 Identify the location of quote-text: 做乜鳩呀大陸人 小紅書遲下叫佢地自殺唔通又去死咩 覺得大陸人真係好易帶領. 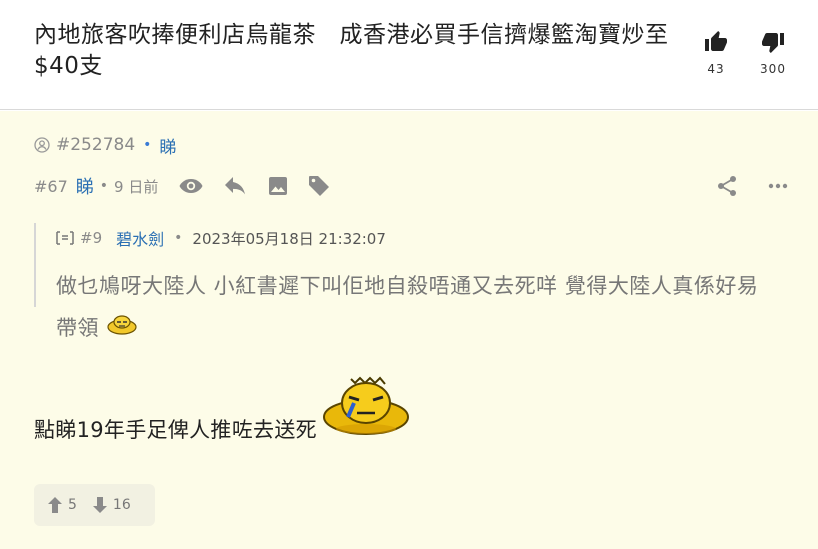
(415, 307).